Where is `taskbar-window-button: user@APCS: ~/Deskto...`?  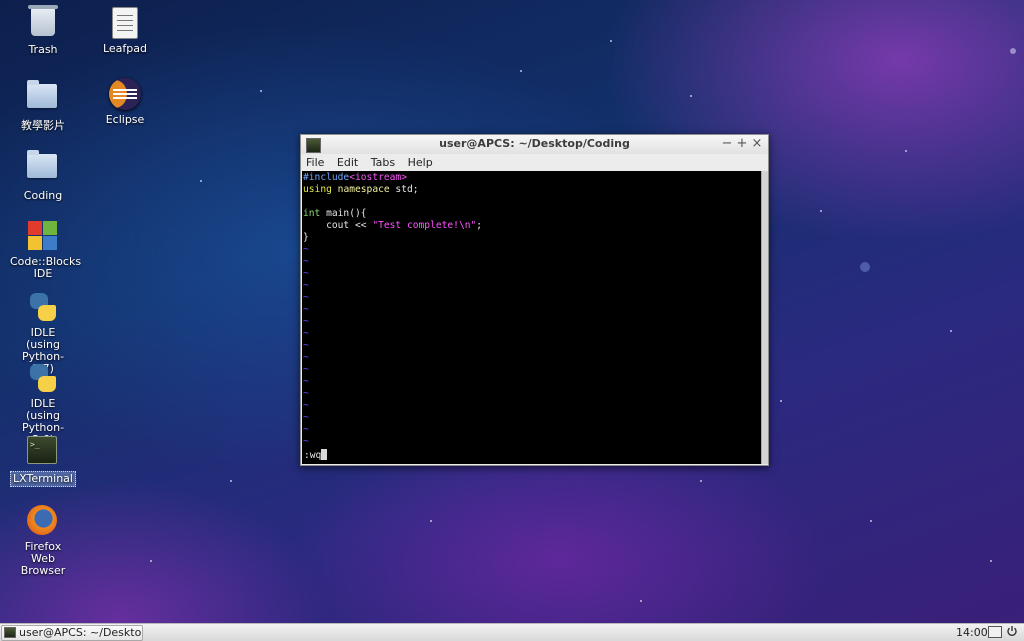
taskbar-window-button: user@APCS: ~/Deskto... is located at coordinates (72, 633).